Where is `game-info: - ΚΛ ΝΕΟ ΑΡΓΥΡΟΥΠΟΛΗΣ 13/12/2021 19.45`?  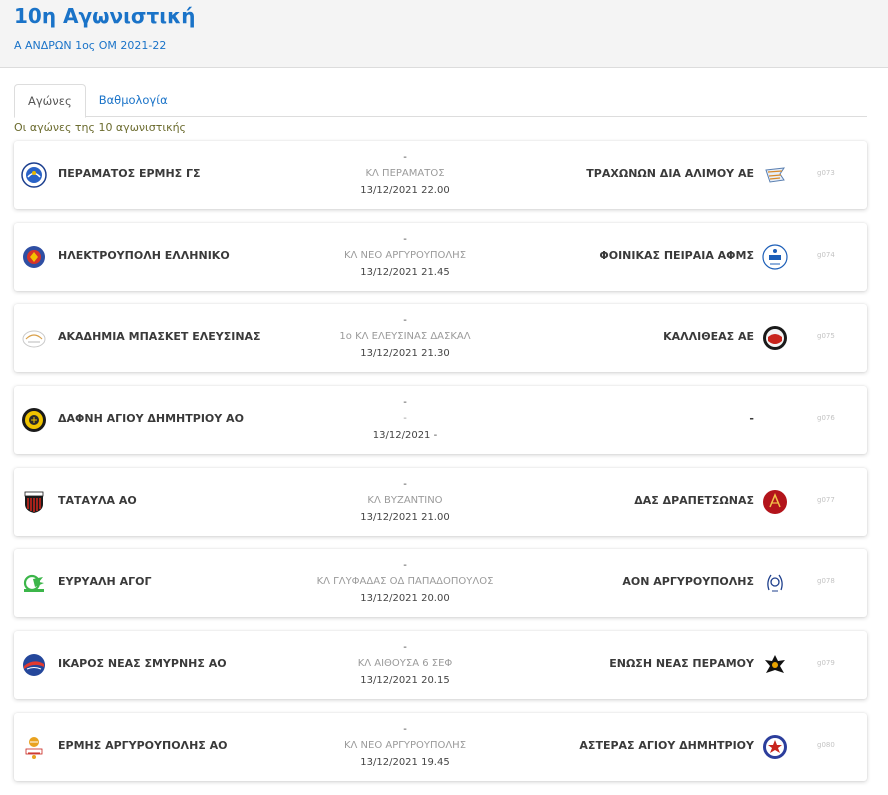 game-info: - ΚΛ ΝΕΟ ΑΡΓΥΡΟΥΠΟΛΗΣ 13/12/2021 19.45 is located at coordinates (405, 746).